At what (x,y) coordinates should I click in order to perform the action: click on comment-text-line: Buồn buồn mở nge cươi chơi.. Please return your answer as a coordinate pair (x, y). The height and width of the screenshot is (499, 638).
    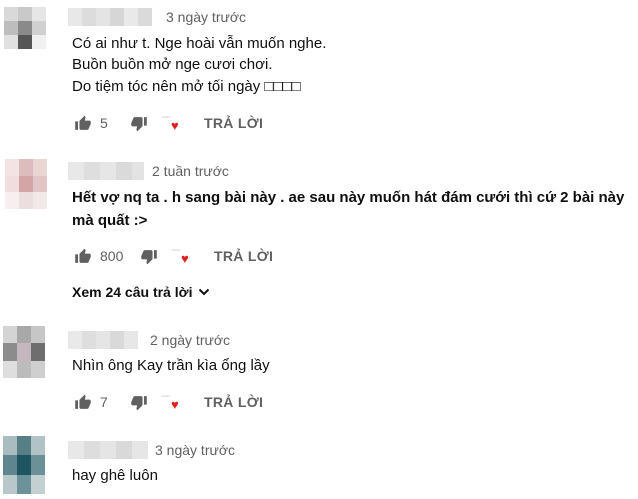
    Looking at the image, I should click on (172, 64).